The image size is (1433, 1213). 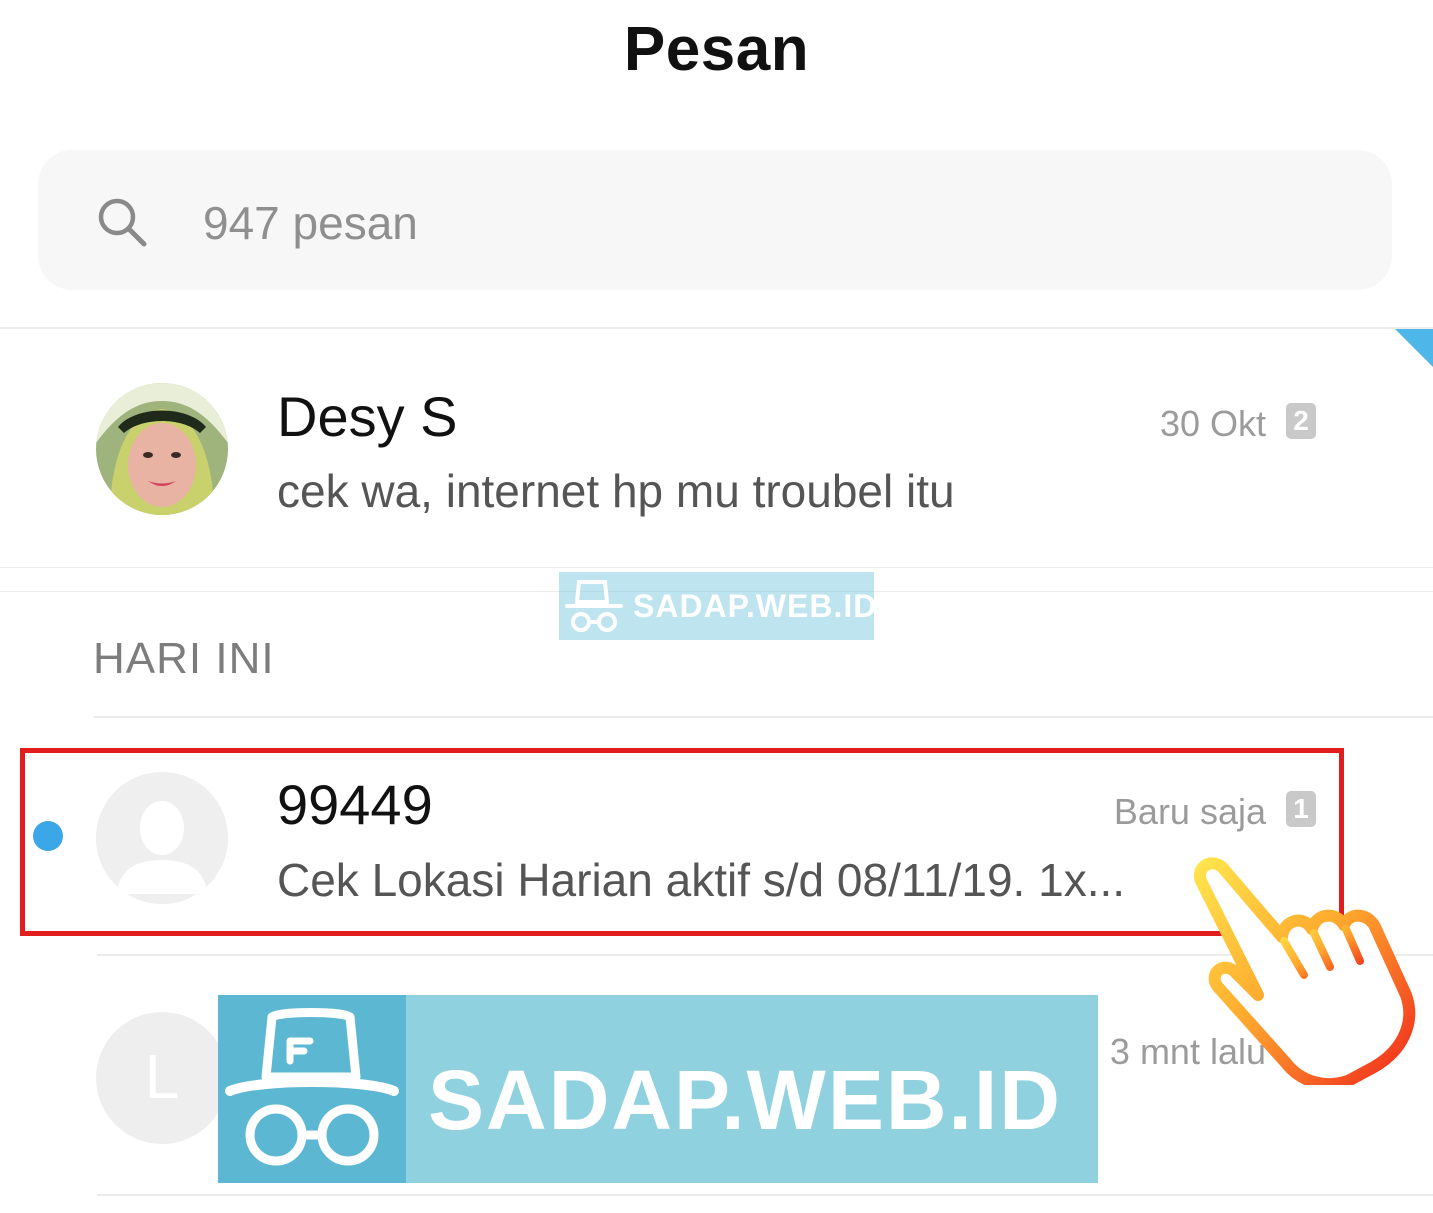 What do you see at coordinates (745, 1100) in the screenshot?
I see `watermark-text: SADAP.WEB.ID` at bounding box center [745, 1100].